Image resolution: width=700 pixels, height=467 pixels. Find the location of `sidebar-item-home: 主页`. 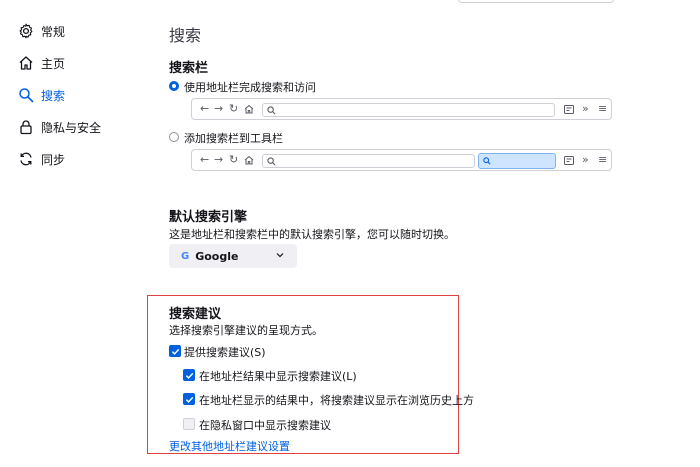

sidebar-item-home: 主页 is located at coordinates (41, 63).